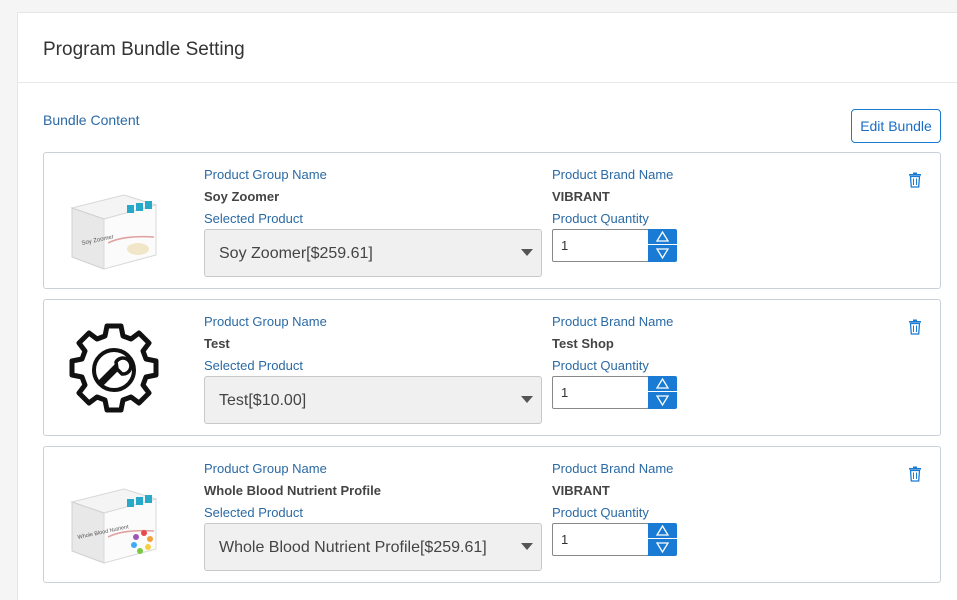 Image resolution: width=957 pixels, height=600 pixels. I want to click on group-name-value: Test, so click(217, 343).